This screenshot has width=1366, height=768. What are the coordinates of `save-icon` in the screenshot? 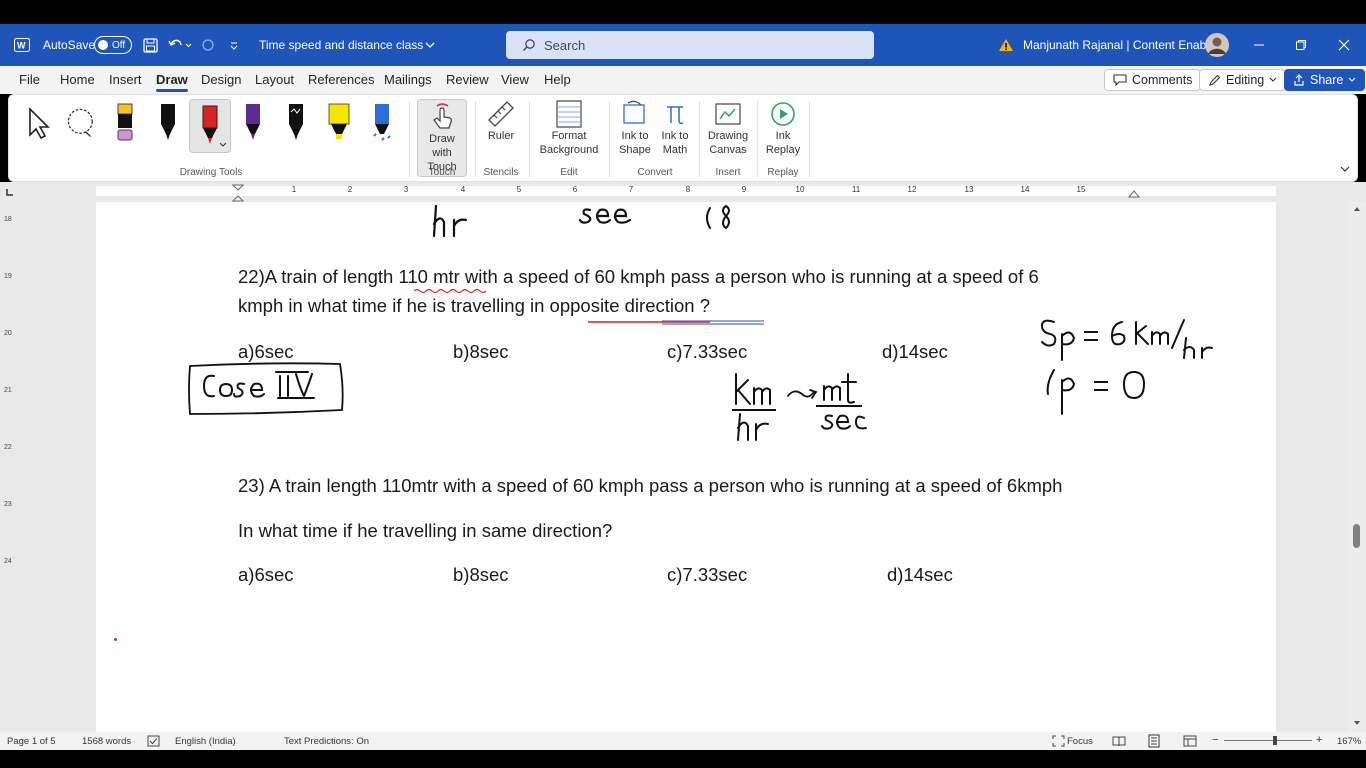 It's located at (150, 45).